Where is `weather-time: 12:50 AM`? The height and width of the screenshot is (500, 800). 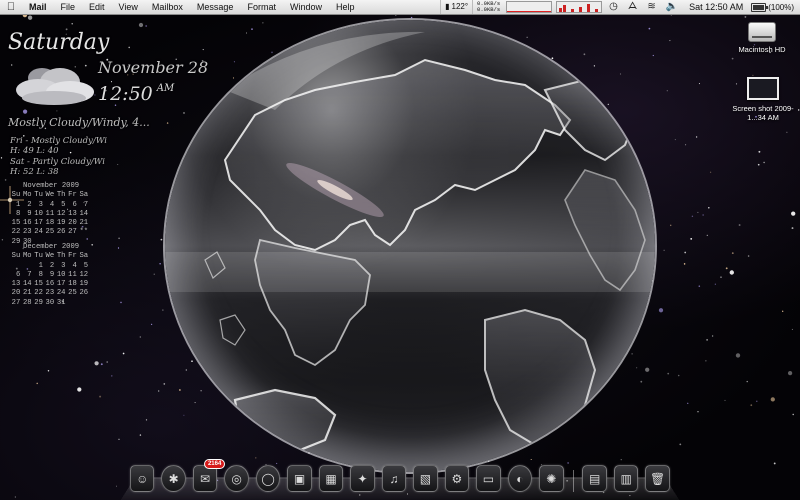 weather-time: 12:50 AM is located at coordinates (136, 94).